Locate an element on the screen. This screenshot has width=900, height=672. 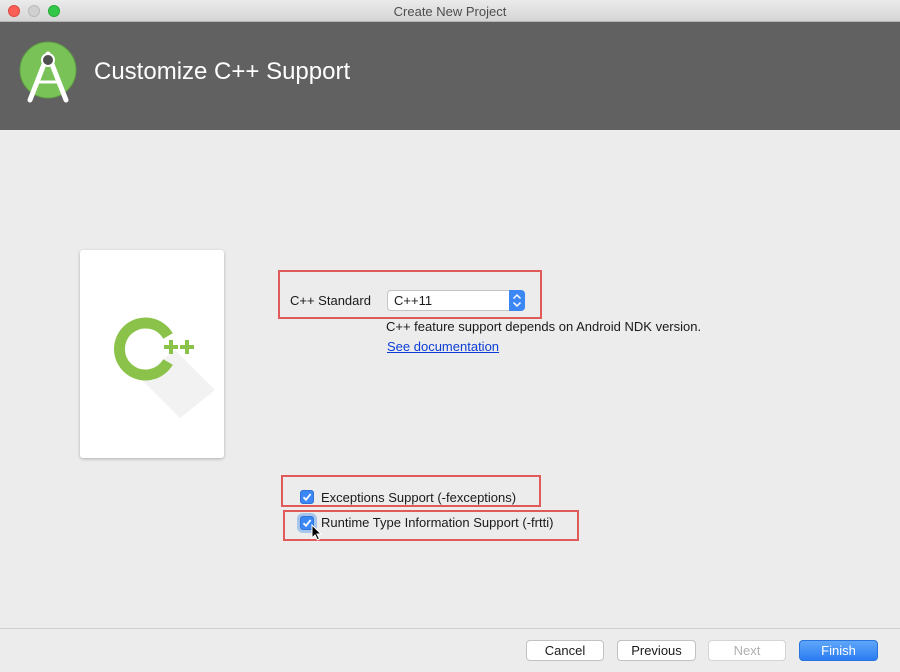
checkmark-icon is located at coordinates (307, 497).